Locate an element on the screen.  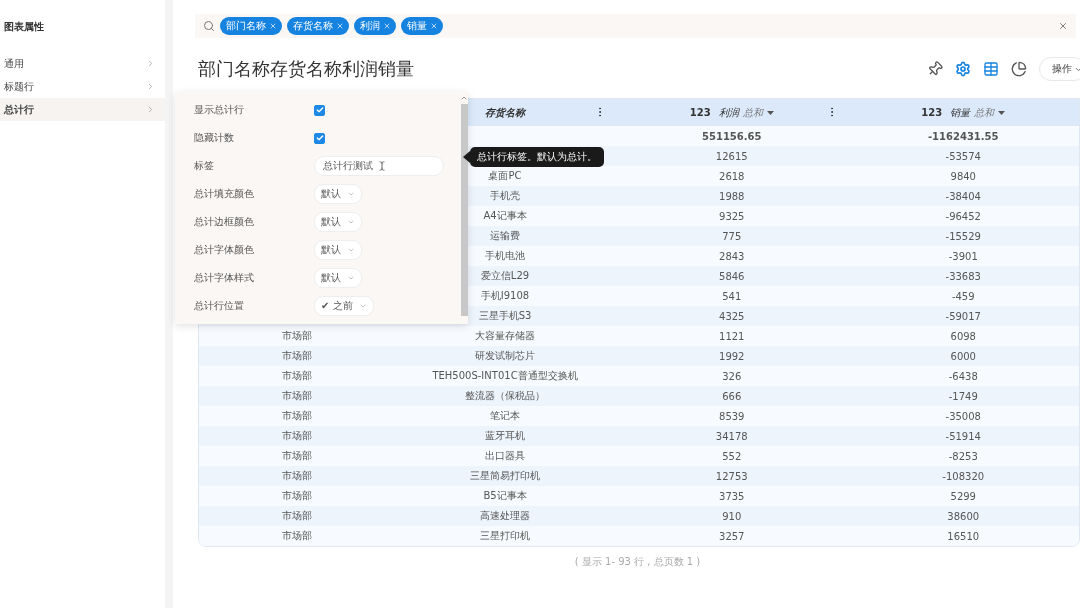
table-cell: 9840 is located at coordinates (963, 176).